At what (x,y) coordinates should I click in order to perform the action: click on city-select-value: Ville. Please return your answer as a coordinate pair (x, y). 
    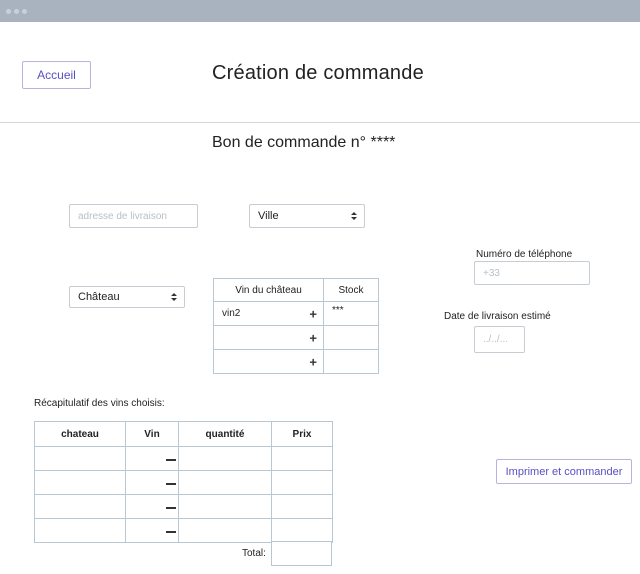
    Looking at the image, I should click on (268, 216).